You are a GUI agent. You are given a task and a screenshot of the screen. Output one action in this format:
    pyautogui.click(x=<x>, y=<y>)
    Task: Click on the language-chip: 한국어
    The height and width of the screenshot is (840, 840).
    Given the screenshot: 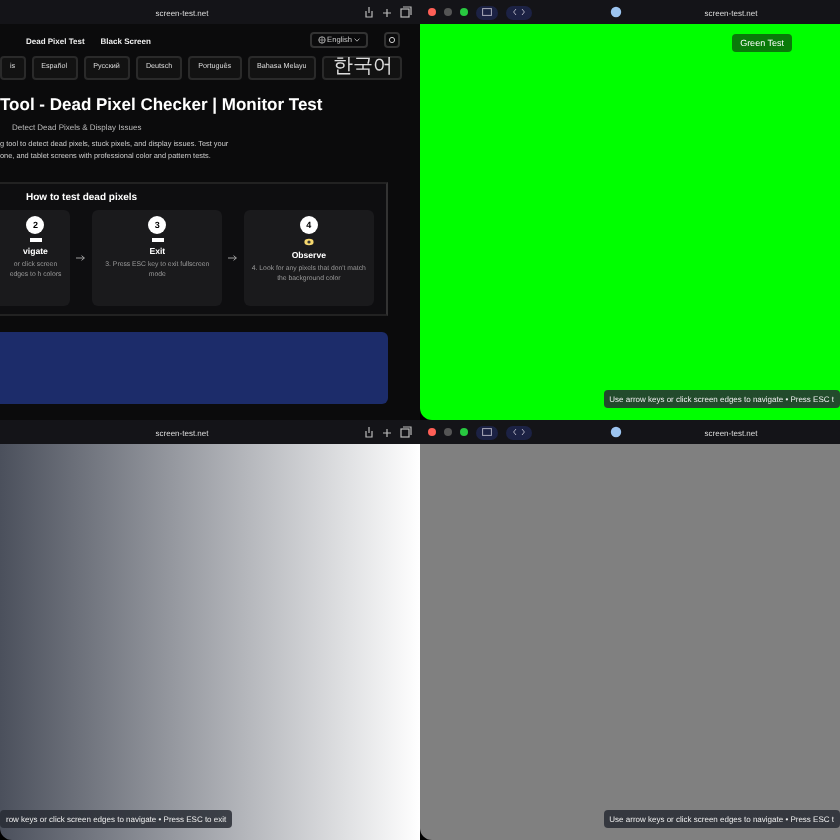 What is the action you would take?
    pyautogui.click(x=362, y=68)
    